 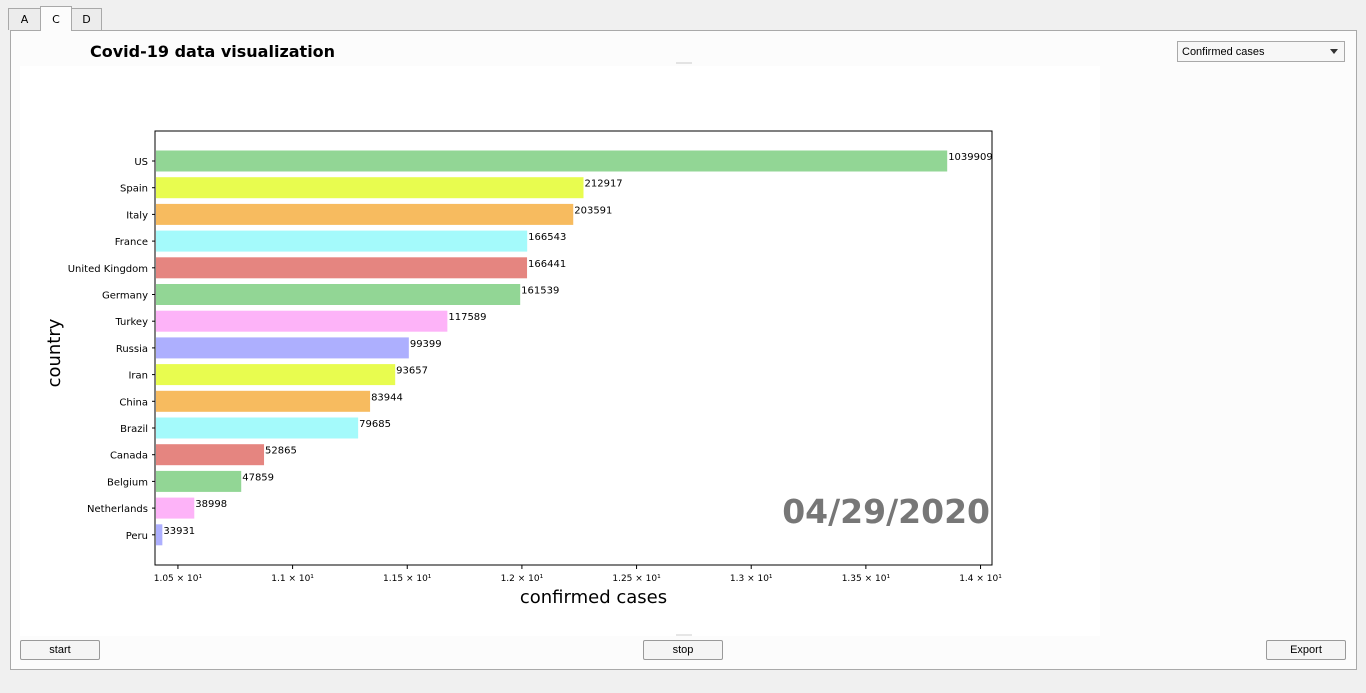 I want to click on y-tick-label: Italy, so click(x=137, y=215).